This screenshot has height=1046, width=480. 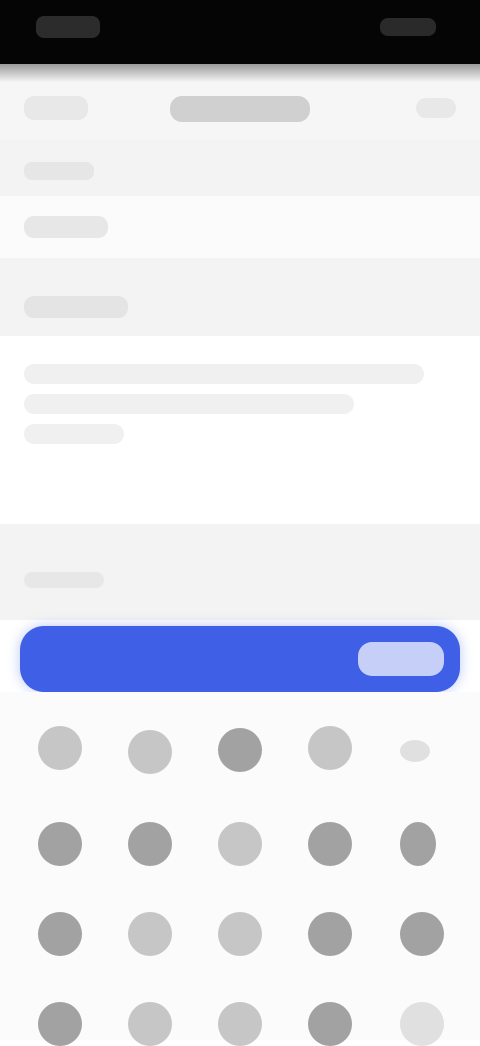 What do you see at coordinates (240, 73) in the screenshot?
I see `status-shadow` at bounding box center [240, 73].